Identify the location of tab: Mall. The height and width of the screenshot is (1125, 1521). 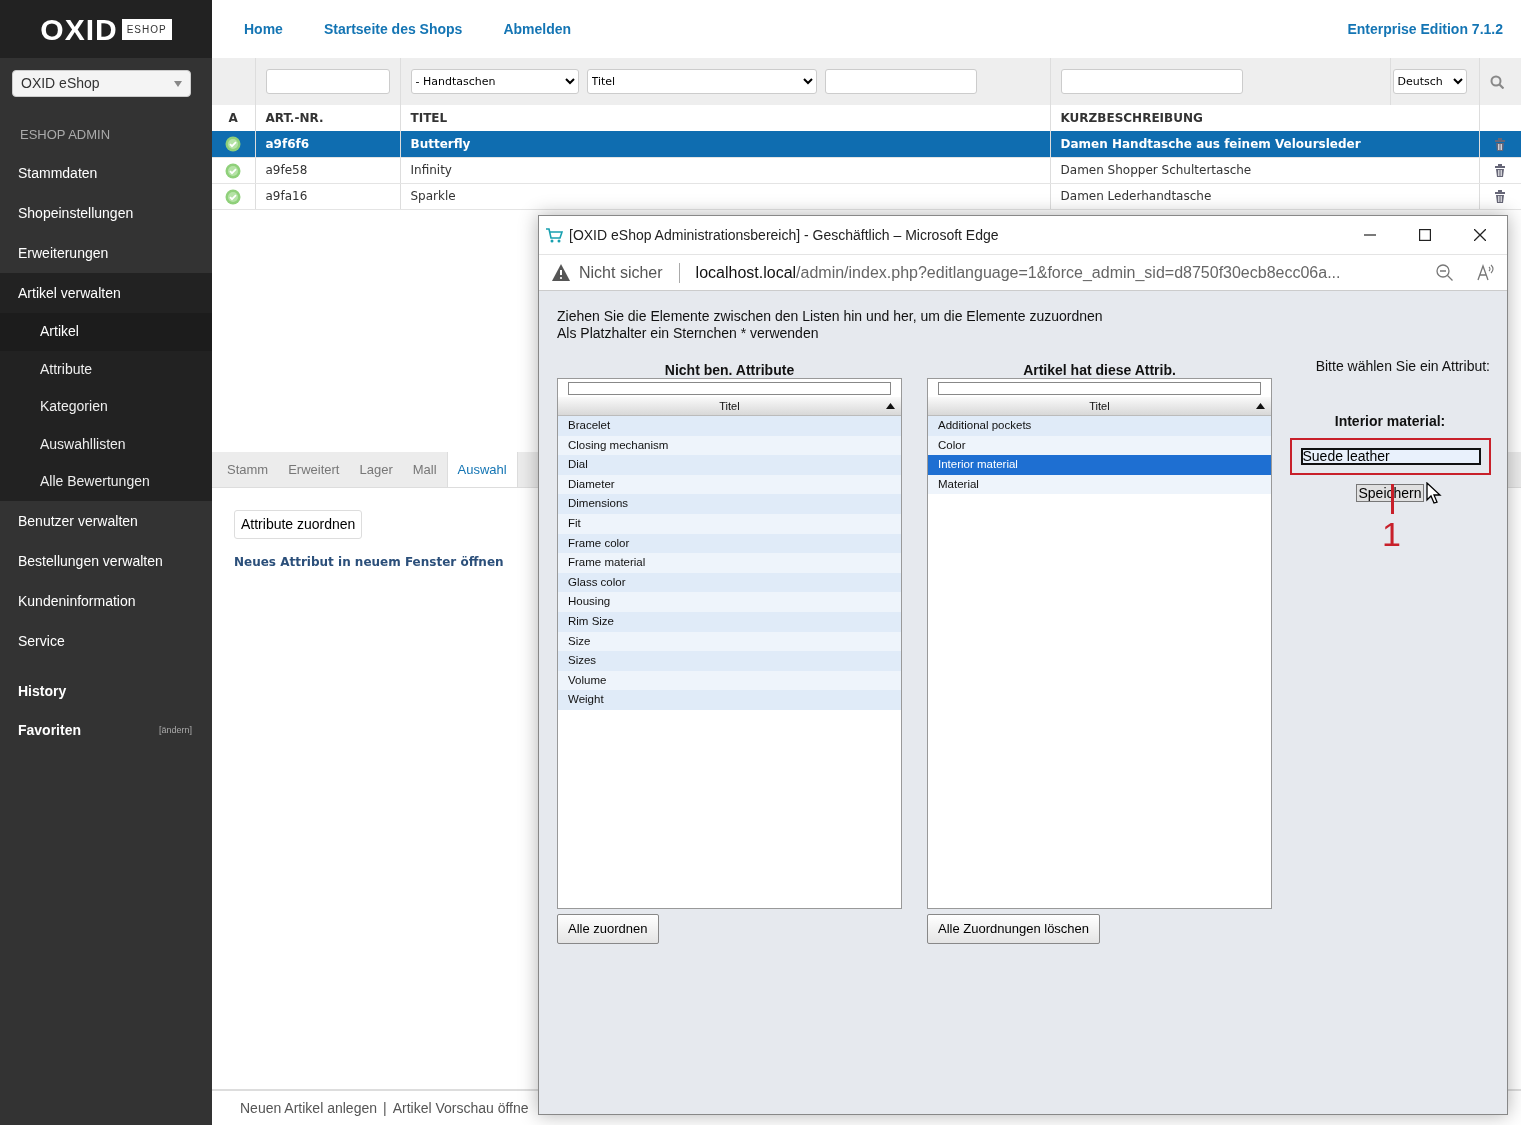
(424, 469).